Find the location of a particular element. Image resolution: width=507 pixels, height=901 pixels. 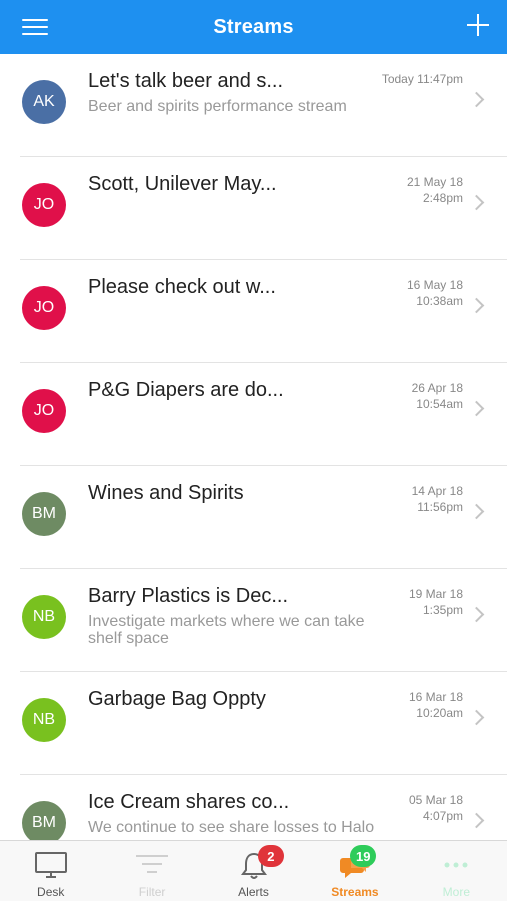

stream-timestamp: 14 Apr 18 11:56pm is located at coordinates (437, 499).